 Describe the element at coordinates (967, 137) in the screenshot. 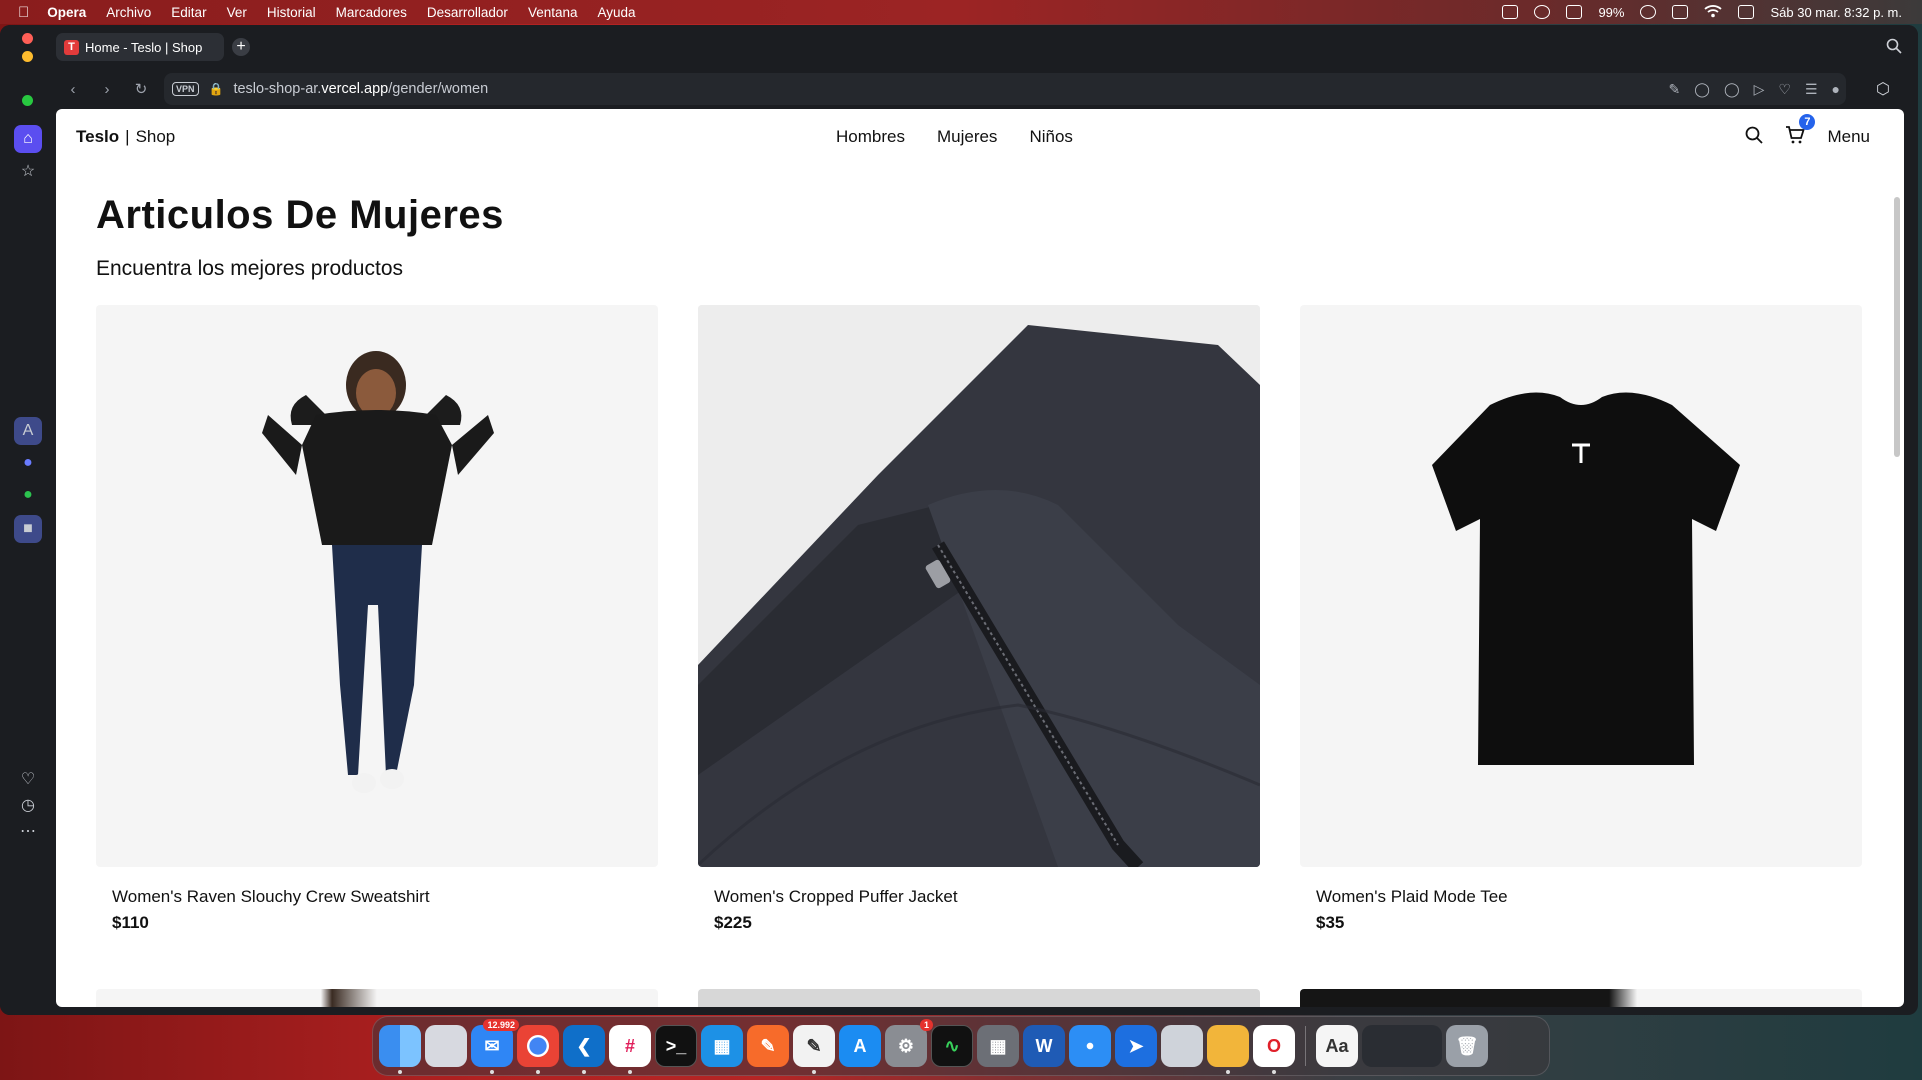

I see `nav-mujeres: Mujeres` at that location.